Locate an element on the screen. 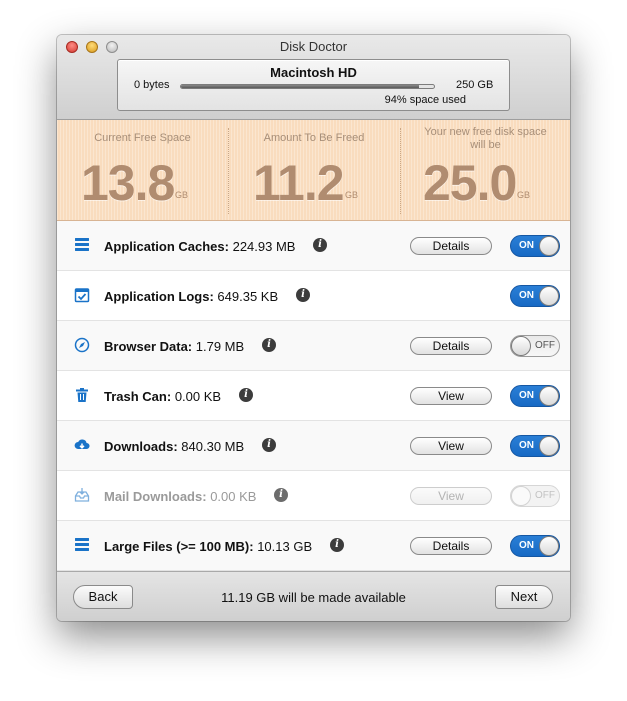 The image size is (627, 701). row-label: Trash Can: 0.00 KB is located at coordinates (162, 396).